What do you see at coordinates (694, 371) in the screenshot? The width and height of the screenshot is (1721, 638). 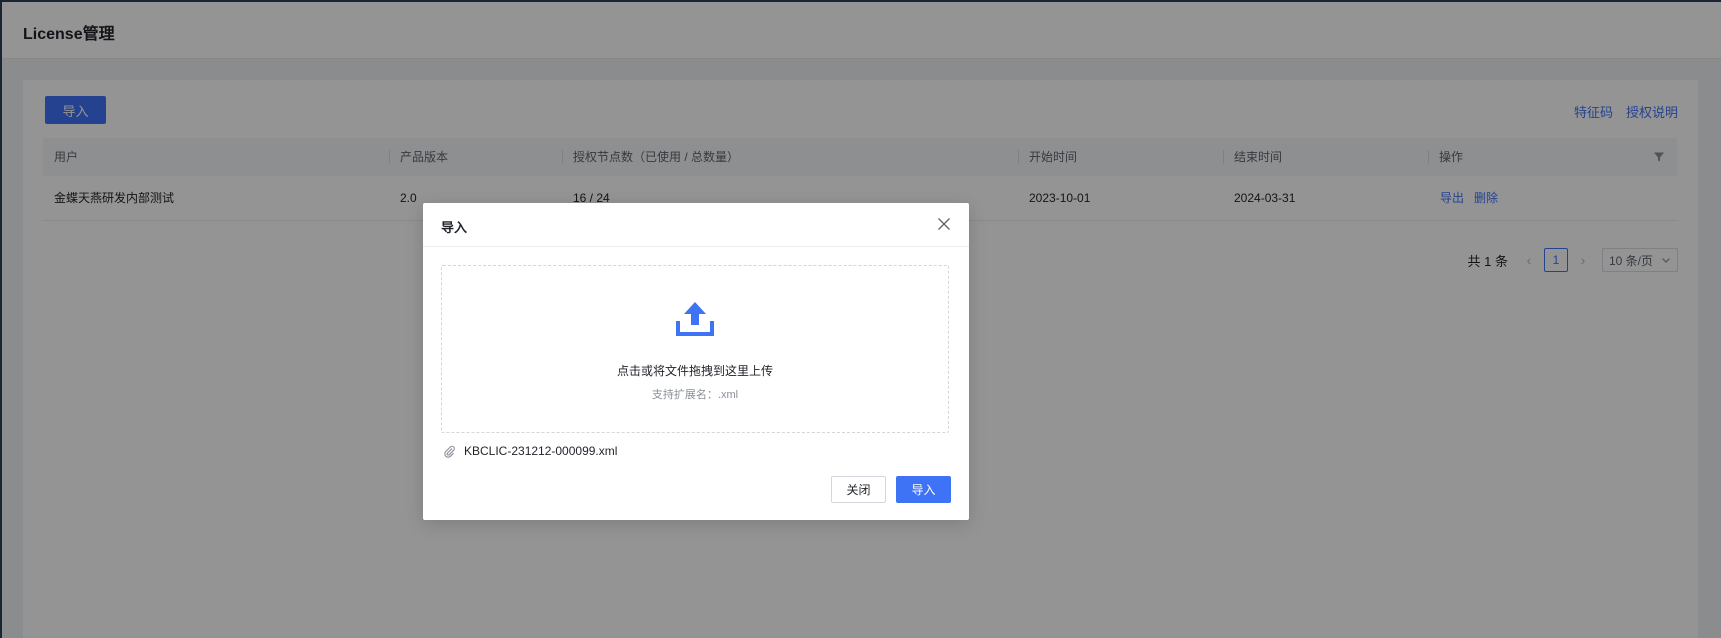 I see `dropzone-instruction: 点击或将文件拖拽到这里上传` at bounding box center [694, 371].